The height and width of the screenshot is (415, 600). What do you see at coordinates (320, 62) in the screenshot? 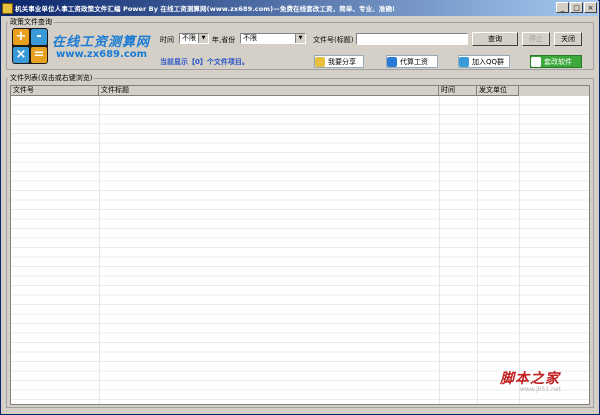
I see `share-icon` at bounding box center [320, 62].